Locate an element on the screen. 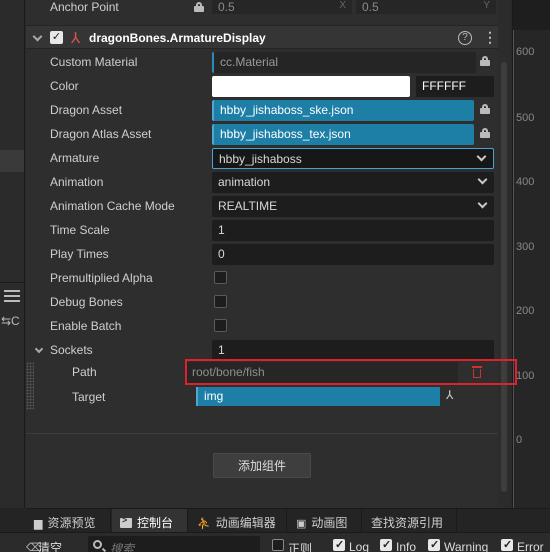 Image resolution: width=550 pixels, height=552 pixels. sockets-collapse-icon is located at coordinates (39, 349).